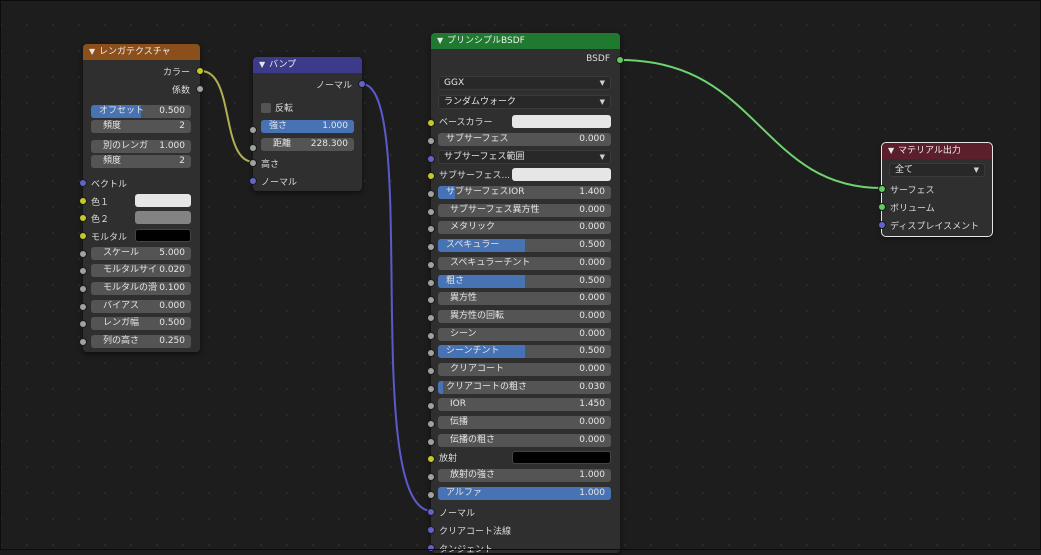 The height and width of the screenshot is (555, 1041). I want to click on vector-socket, so click(83, 183).